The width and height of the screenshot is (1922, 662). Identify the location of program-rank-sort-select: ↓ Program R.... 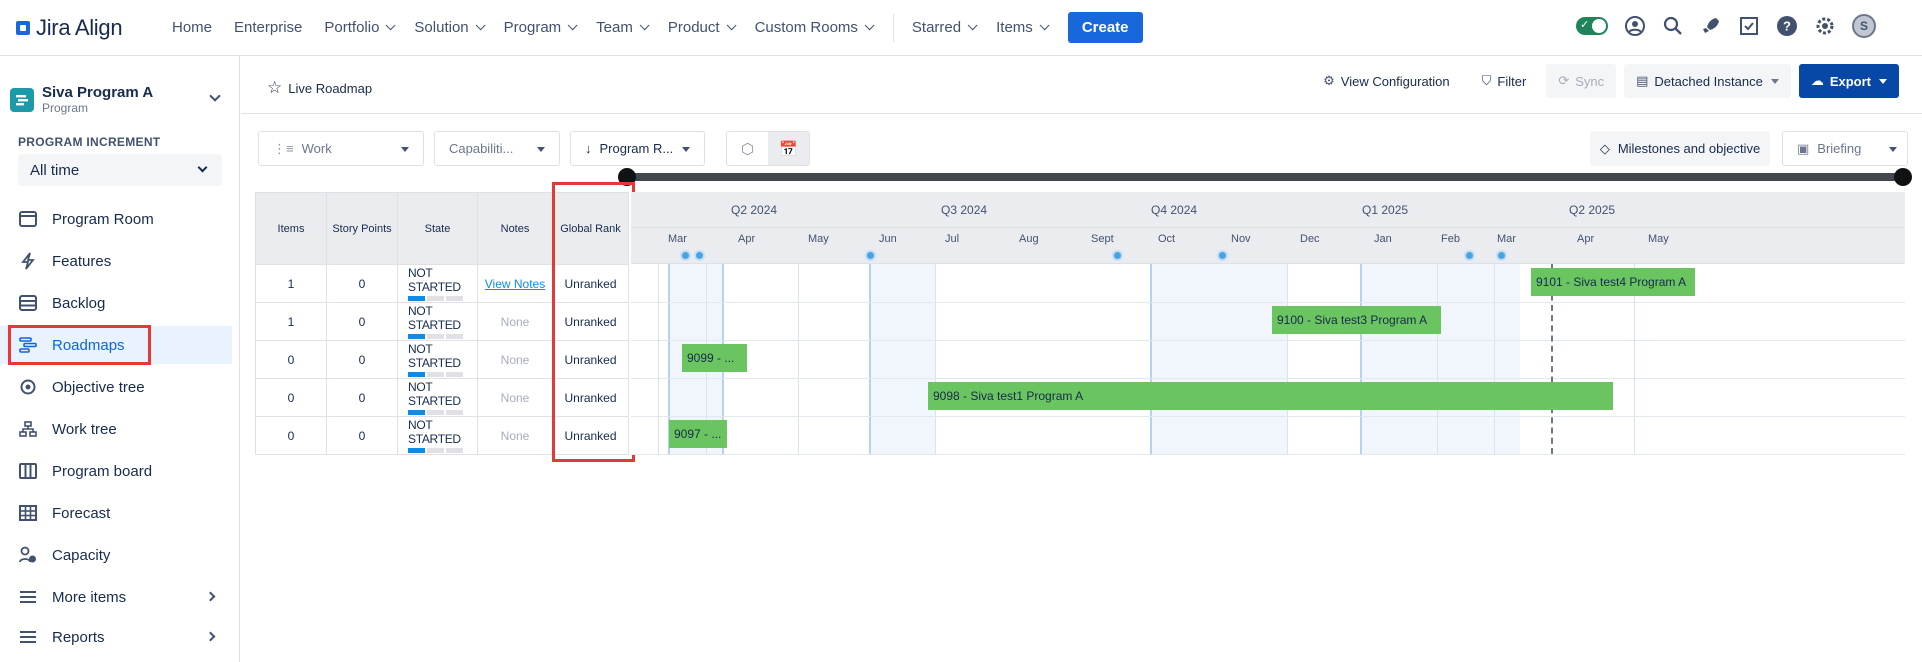
(637, 148).